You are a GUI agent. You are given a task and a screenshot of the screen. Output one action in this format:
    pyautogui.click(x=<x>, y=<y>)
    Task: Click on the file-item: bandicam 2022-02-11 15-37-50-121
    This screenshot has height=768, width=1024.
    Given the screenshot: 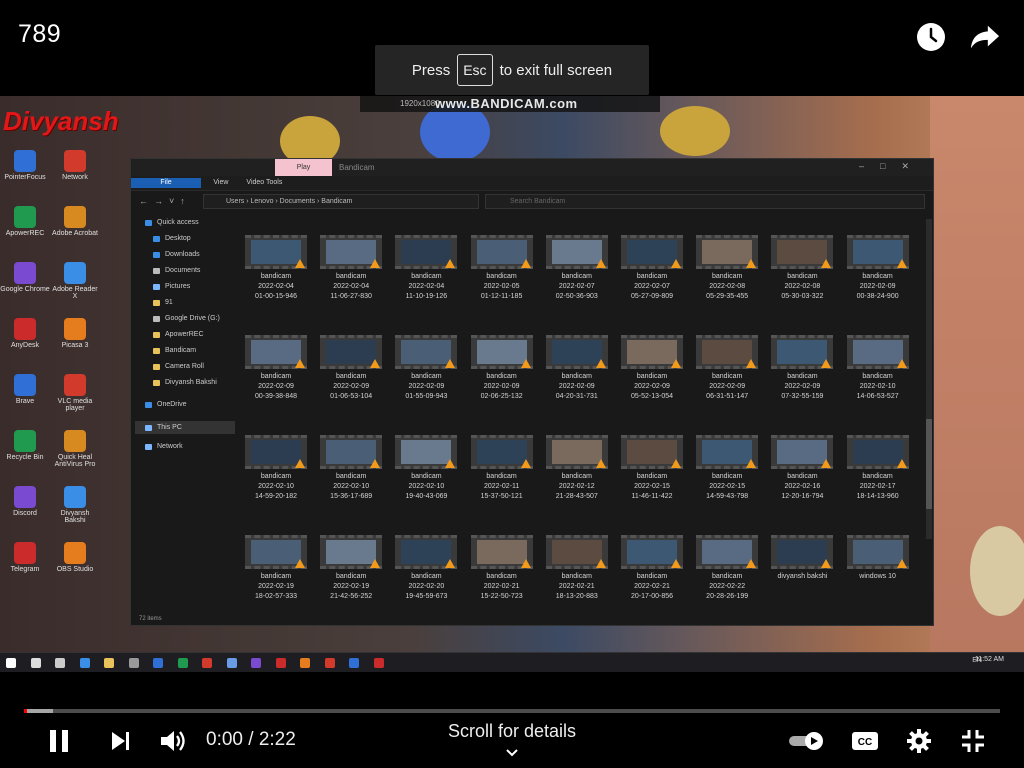 What is the action you would take?
    pyautogui.click(x=502, y=468)
    